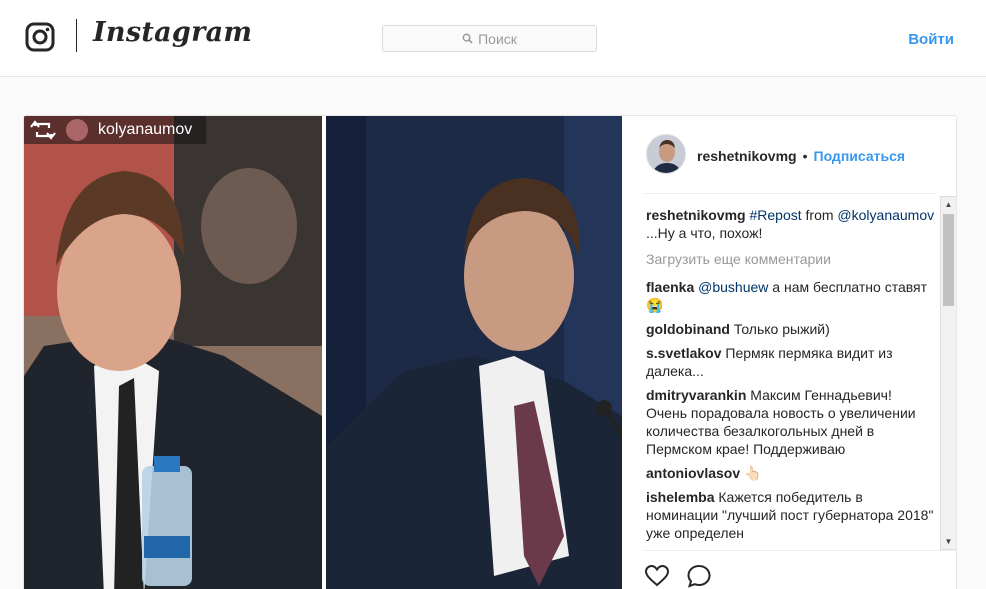 This screenshot has width=986, height=589. I want to click on comment-username: goldobinand, so click(688, 329).